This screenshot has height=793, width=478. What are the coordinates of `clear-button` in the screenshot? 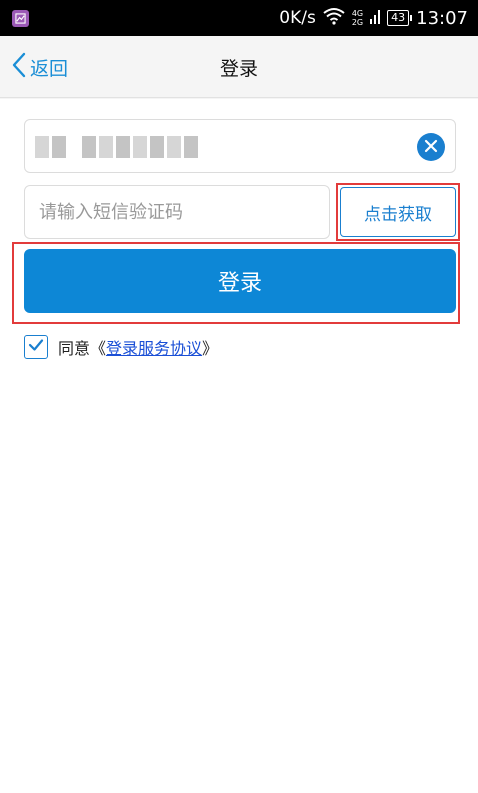 It's located at (431, 147).